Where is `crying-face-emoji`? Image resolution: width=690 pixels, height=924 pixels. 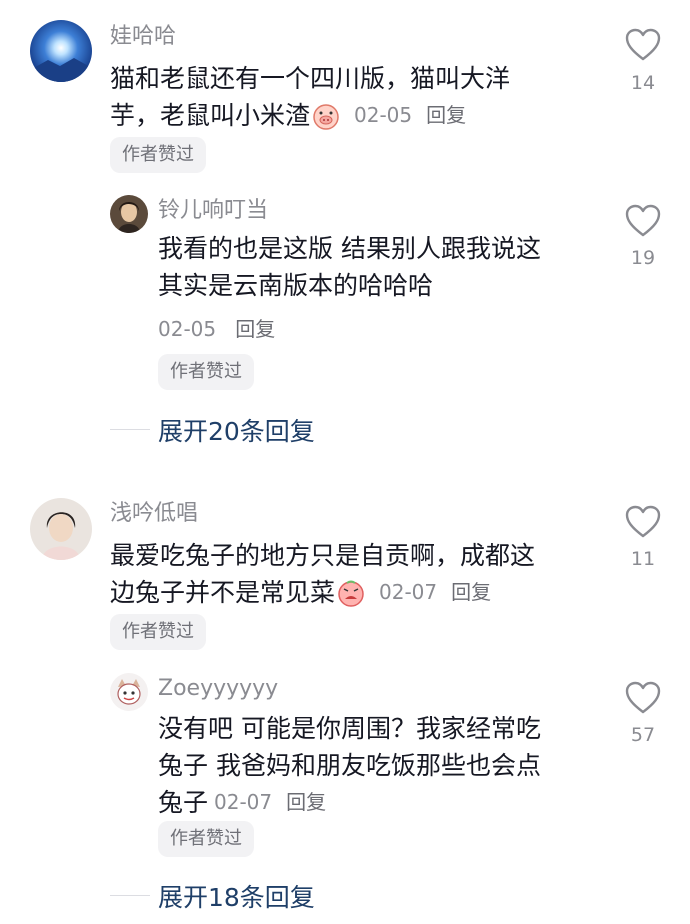 crying-face-emoji is located at coordinates (351, 593).